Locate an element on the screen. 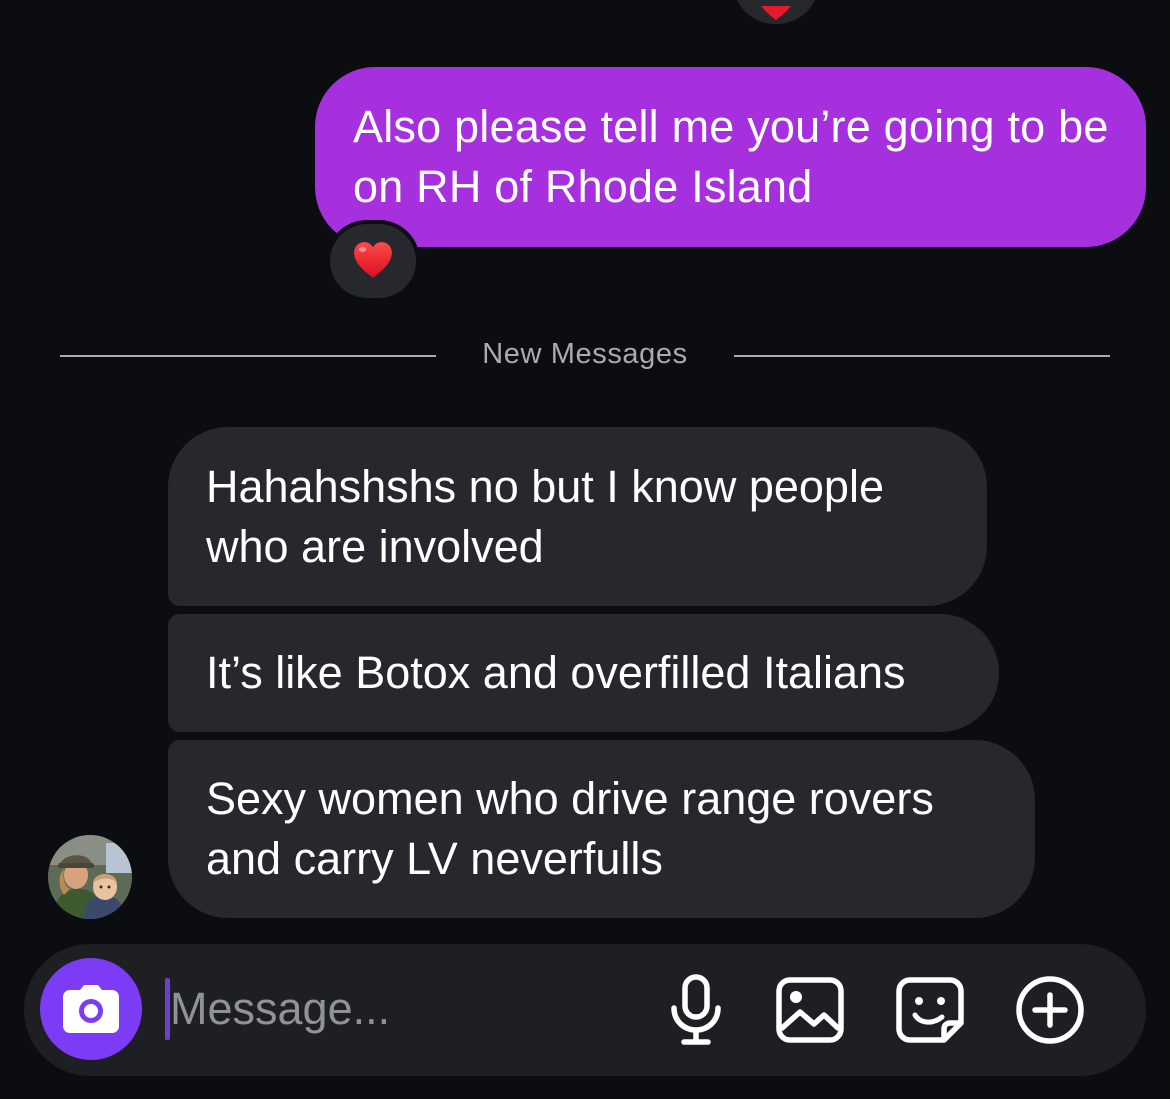 The image size is (1170, 1099). received-message-bubble: It’s like Botox and overfilled Italians is located at coordinates (583, 673).